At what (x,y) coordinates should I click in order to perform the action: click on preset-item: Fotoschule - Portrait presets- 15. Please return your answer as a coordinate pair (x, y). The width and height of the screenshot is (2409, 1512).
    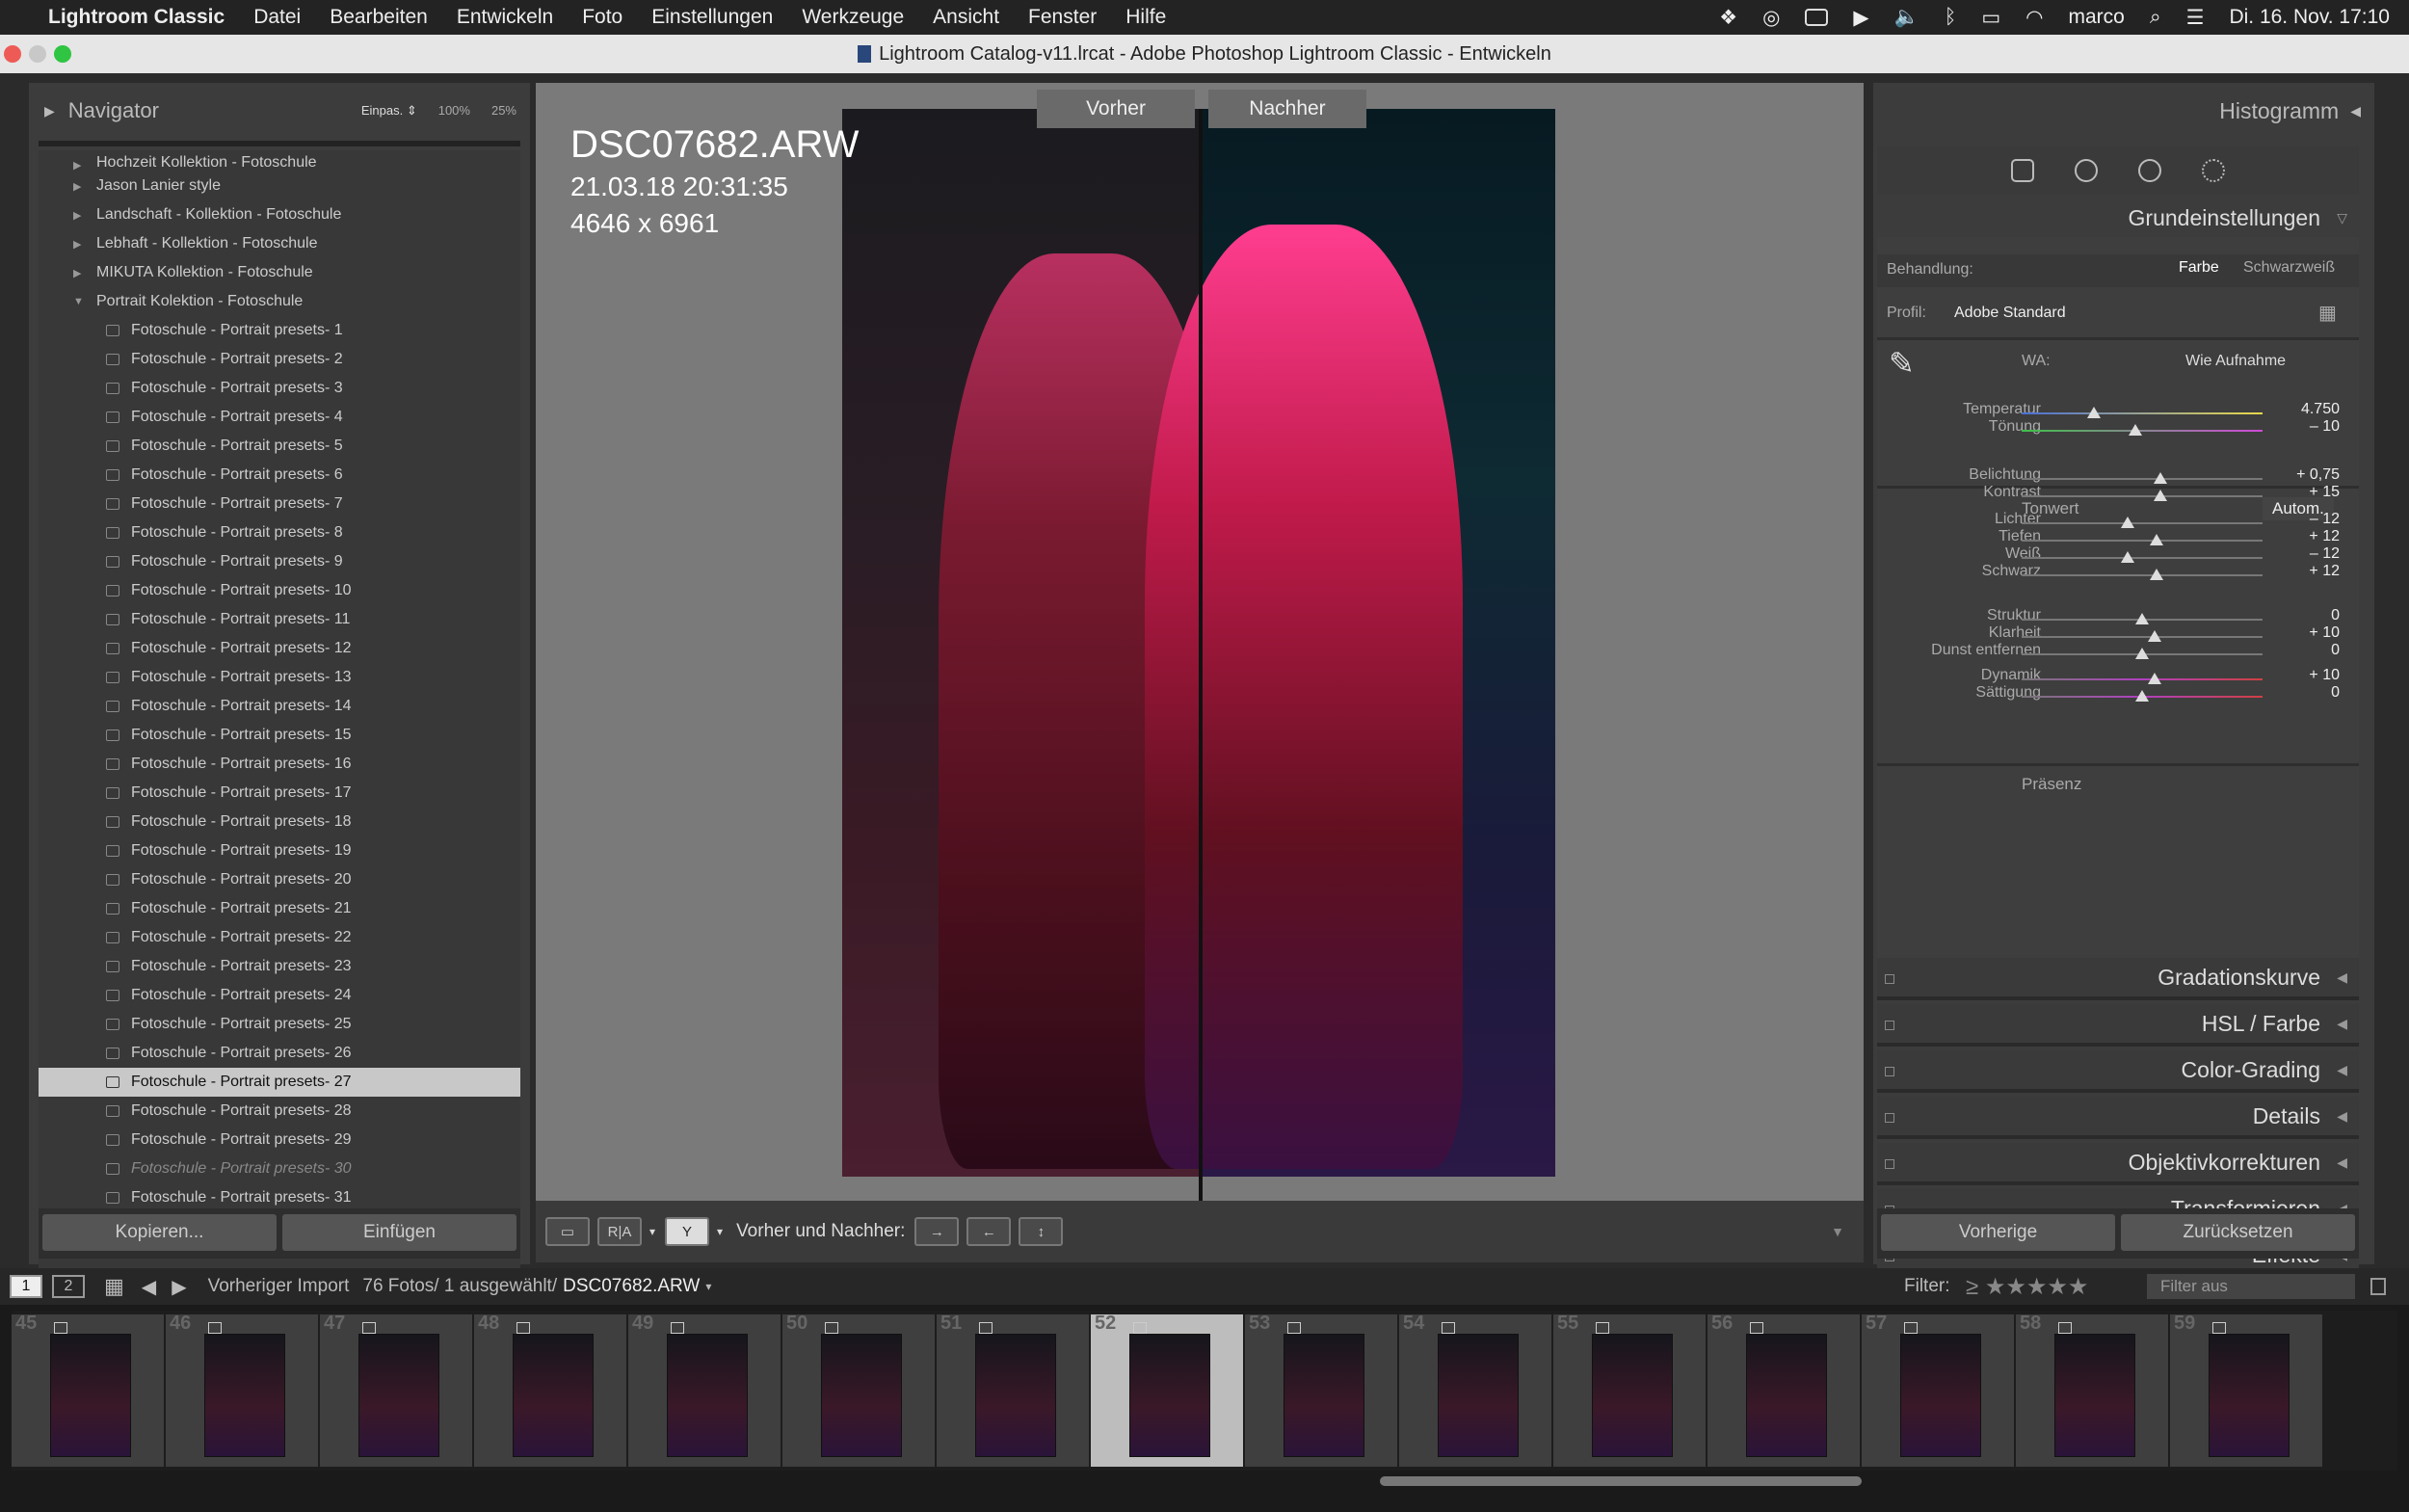
    Looking at the image, I should click on (279, 736).